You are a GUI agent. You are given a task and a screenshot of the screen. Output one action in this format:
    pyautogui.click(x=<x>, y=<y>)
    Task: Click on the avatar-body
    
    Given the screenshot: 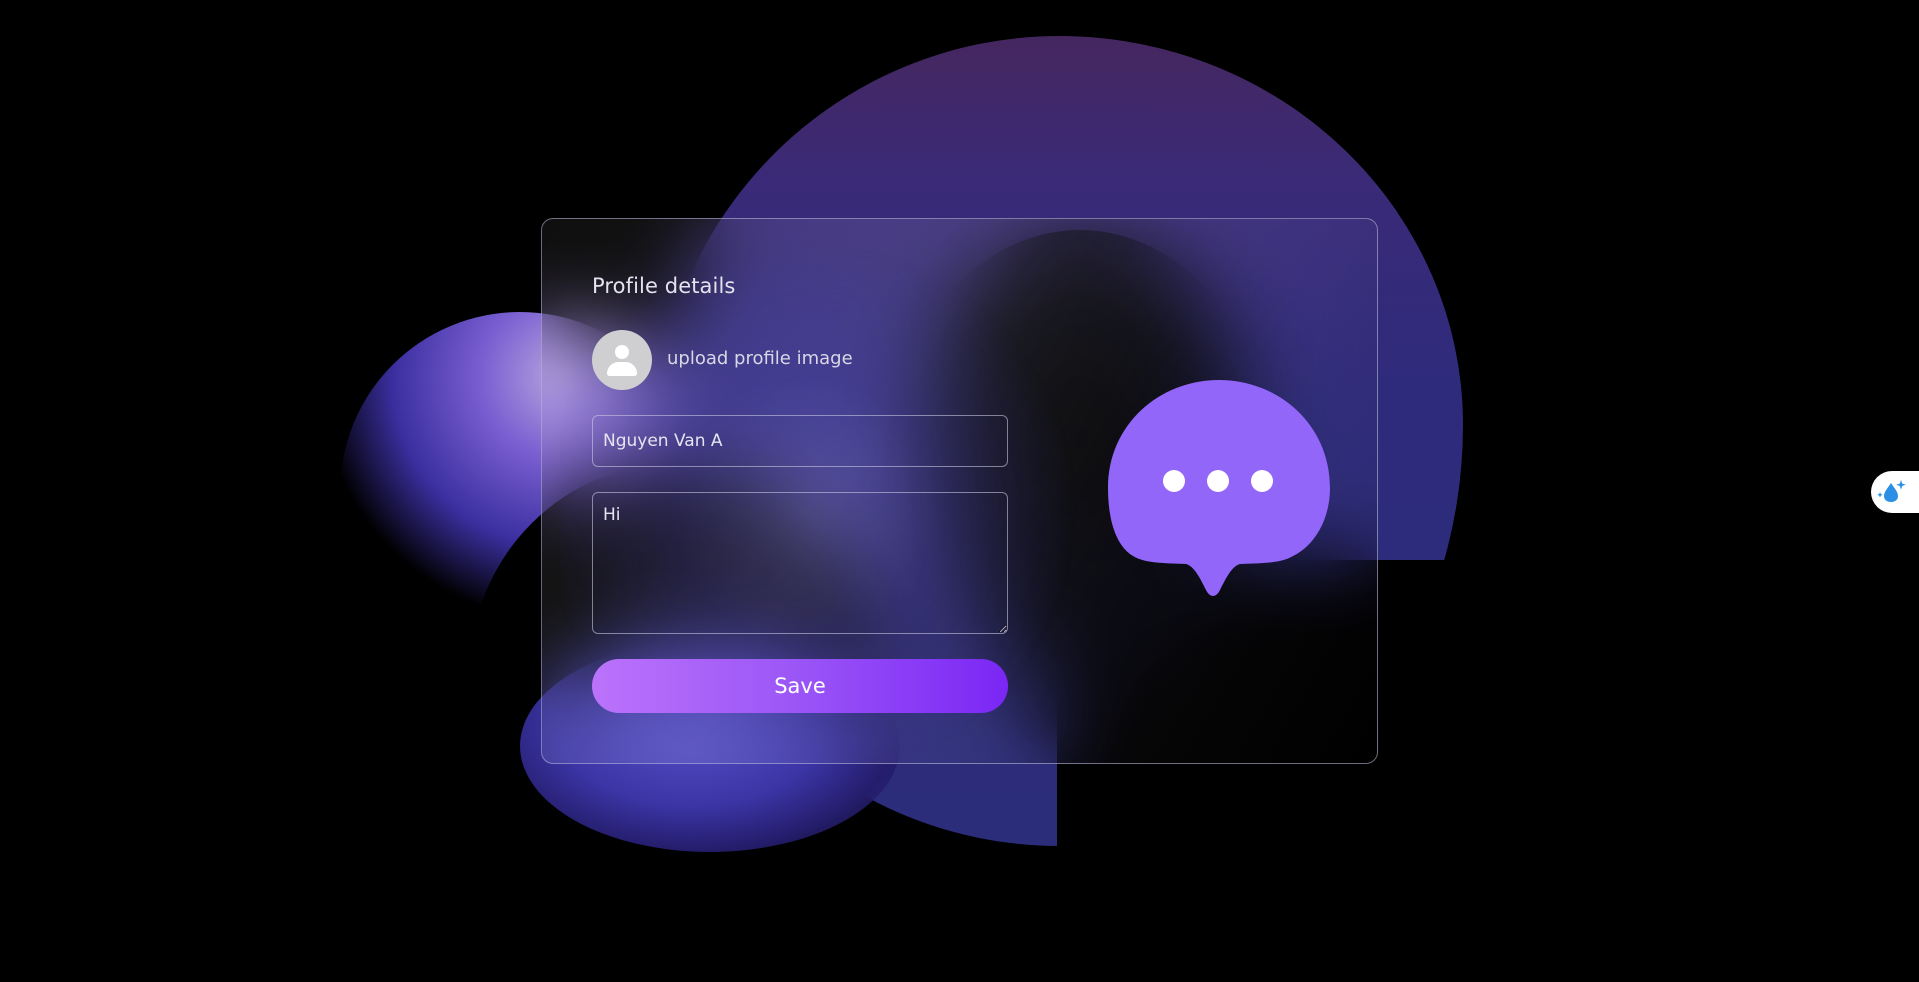 What is the action you would take?
    pyautogui.click(x=622, y=369)
    